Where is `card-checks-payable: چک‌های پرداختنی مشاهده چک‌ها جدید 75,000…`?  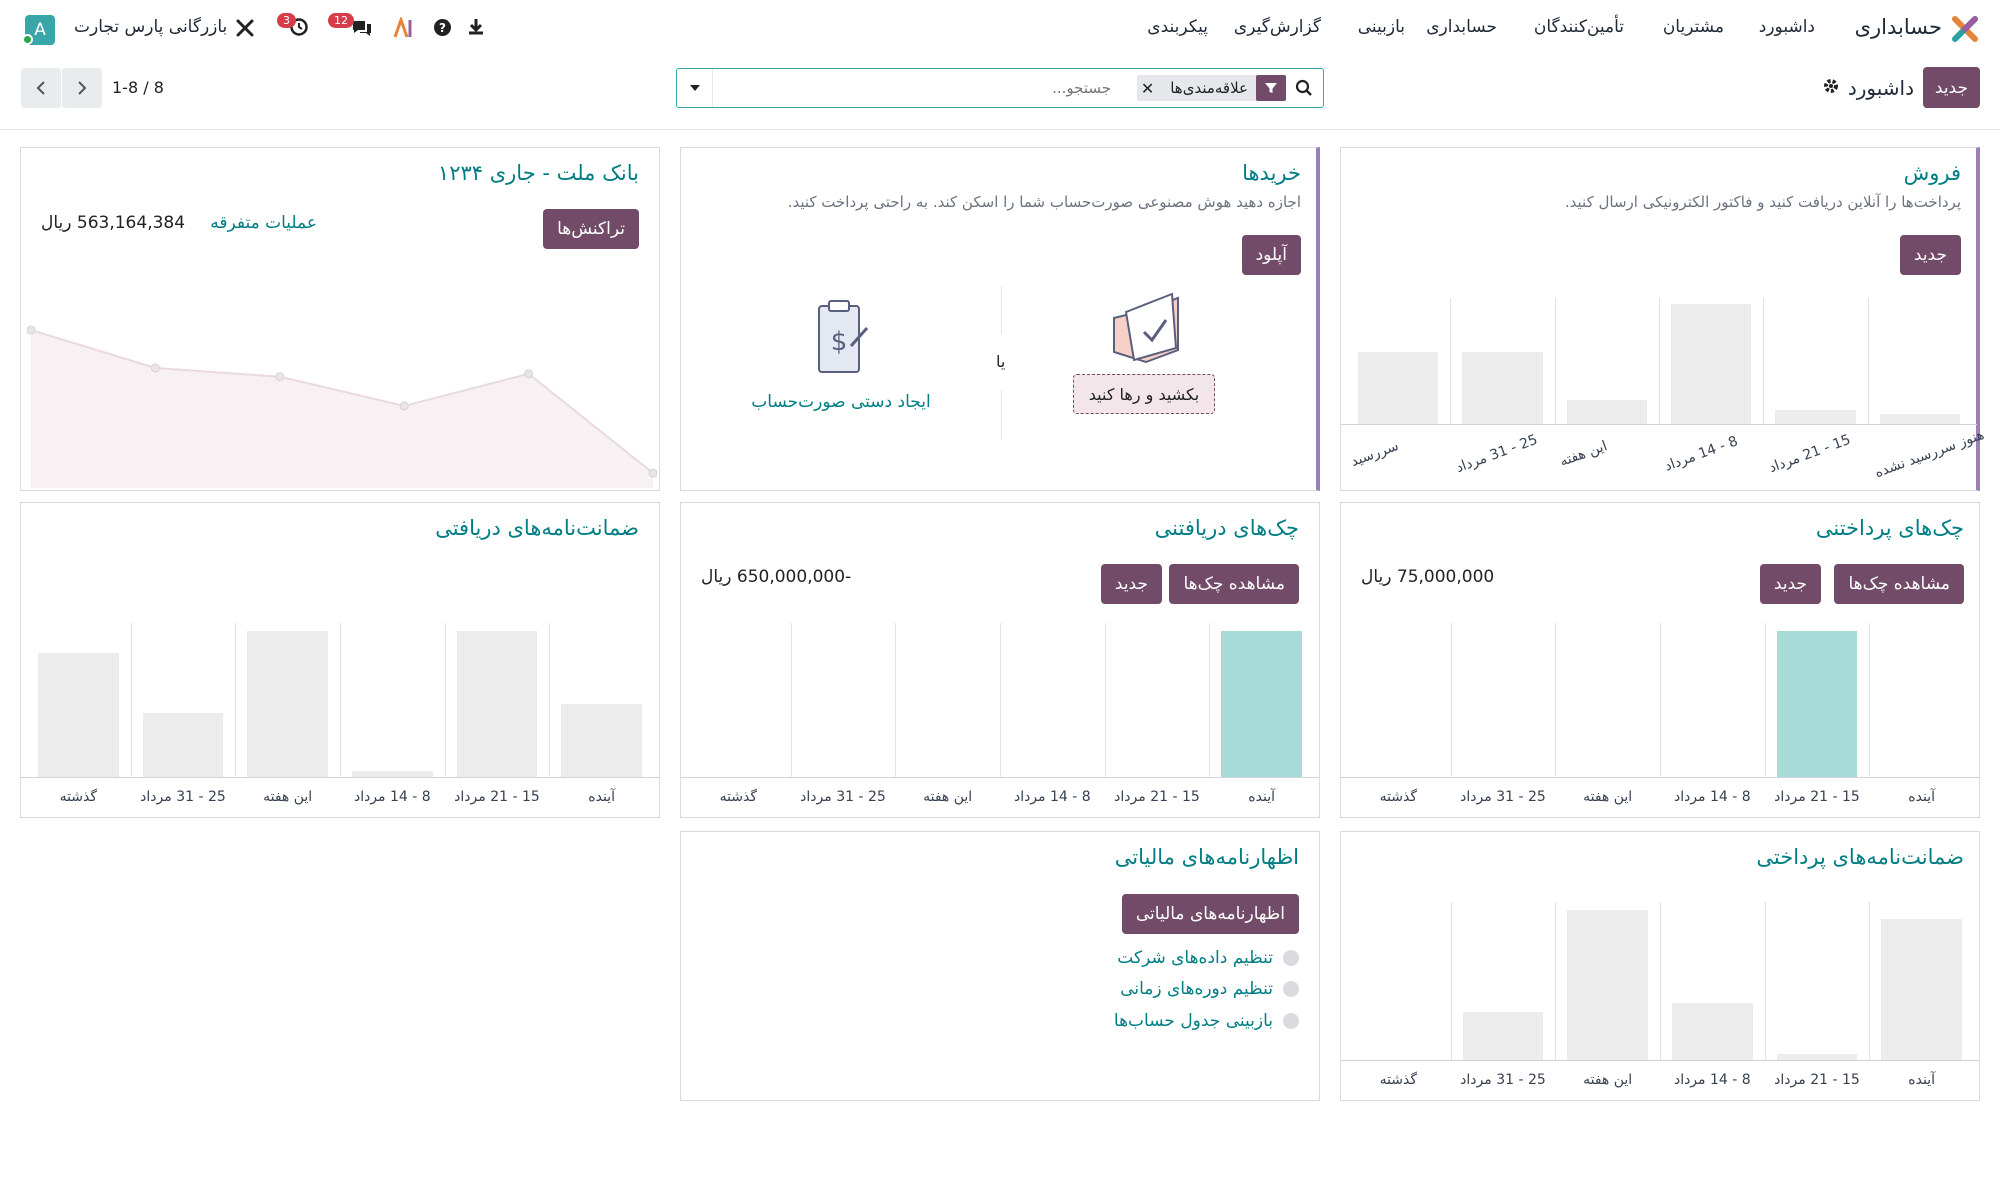
card-checks-payable: چک‌های پرداختنی مشاهده چک‌ها جدید 75,000… is located at coordinates (1660, 660).